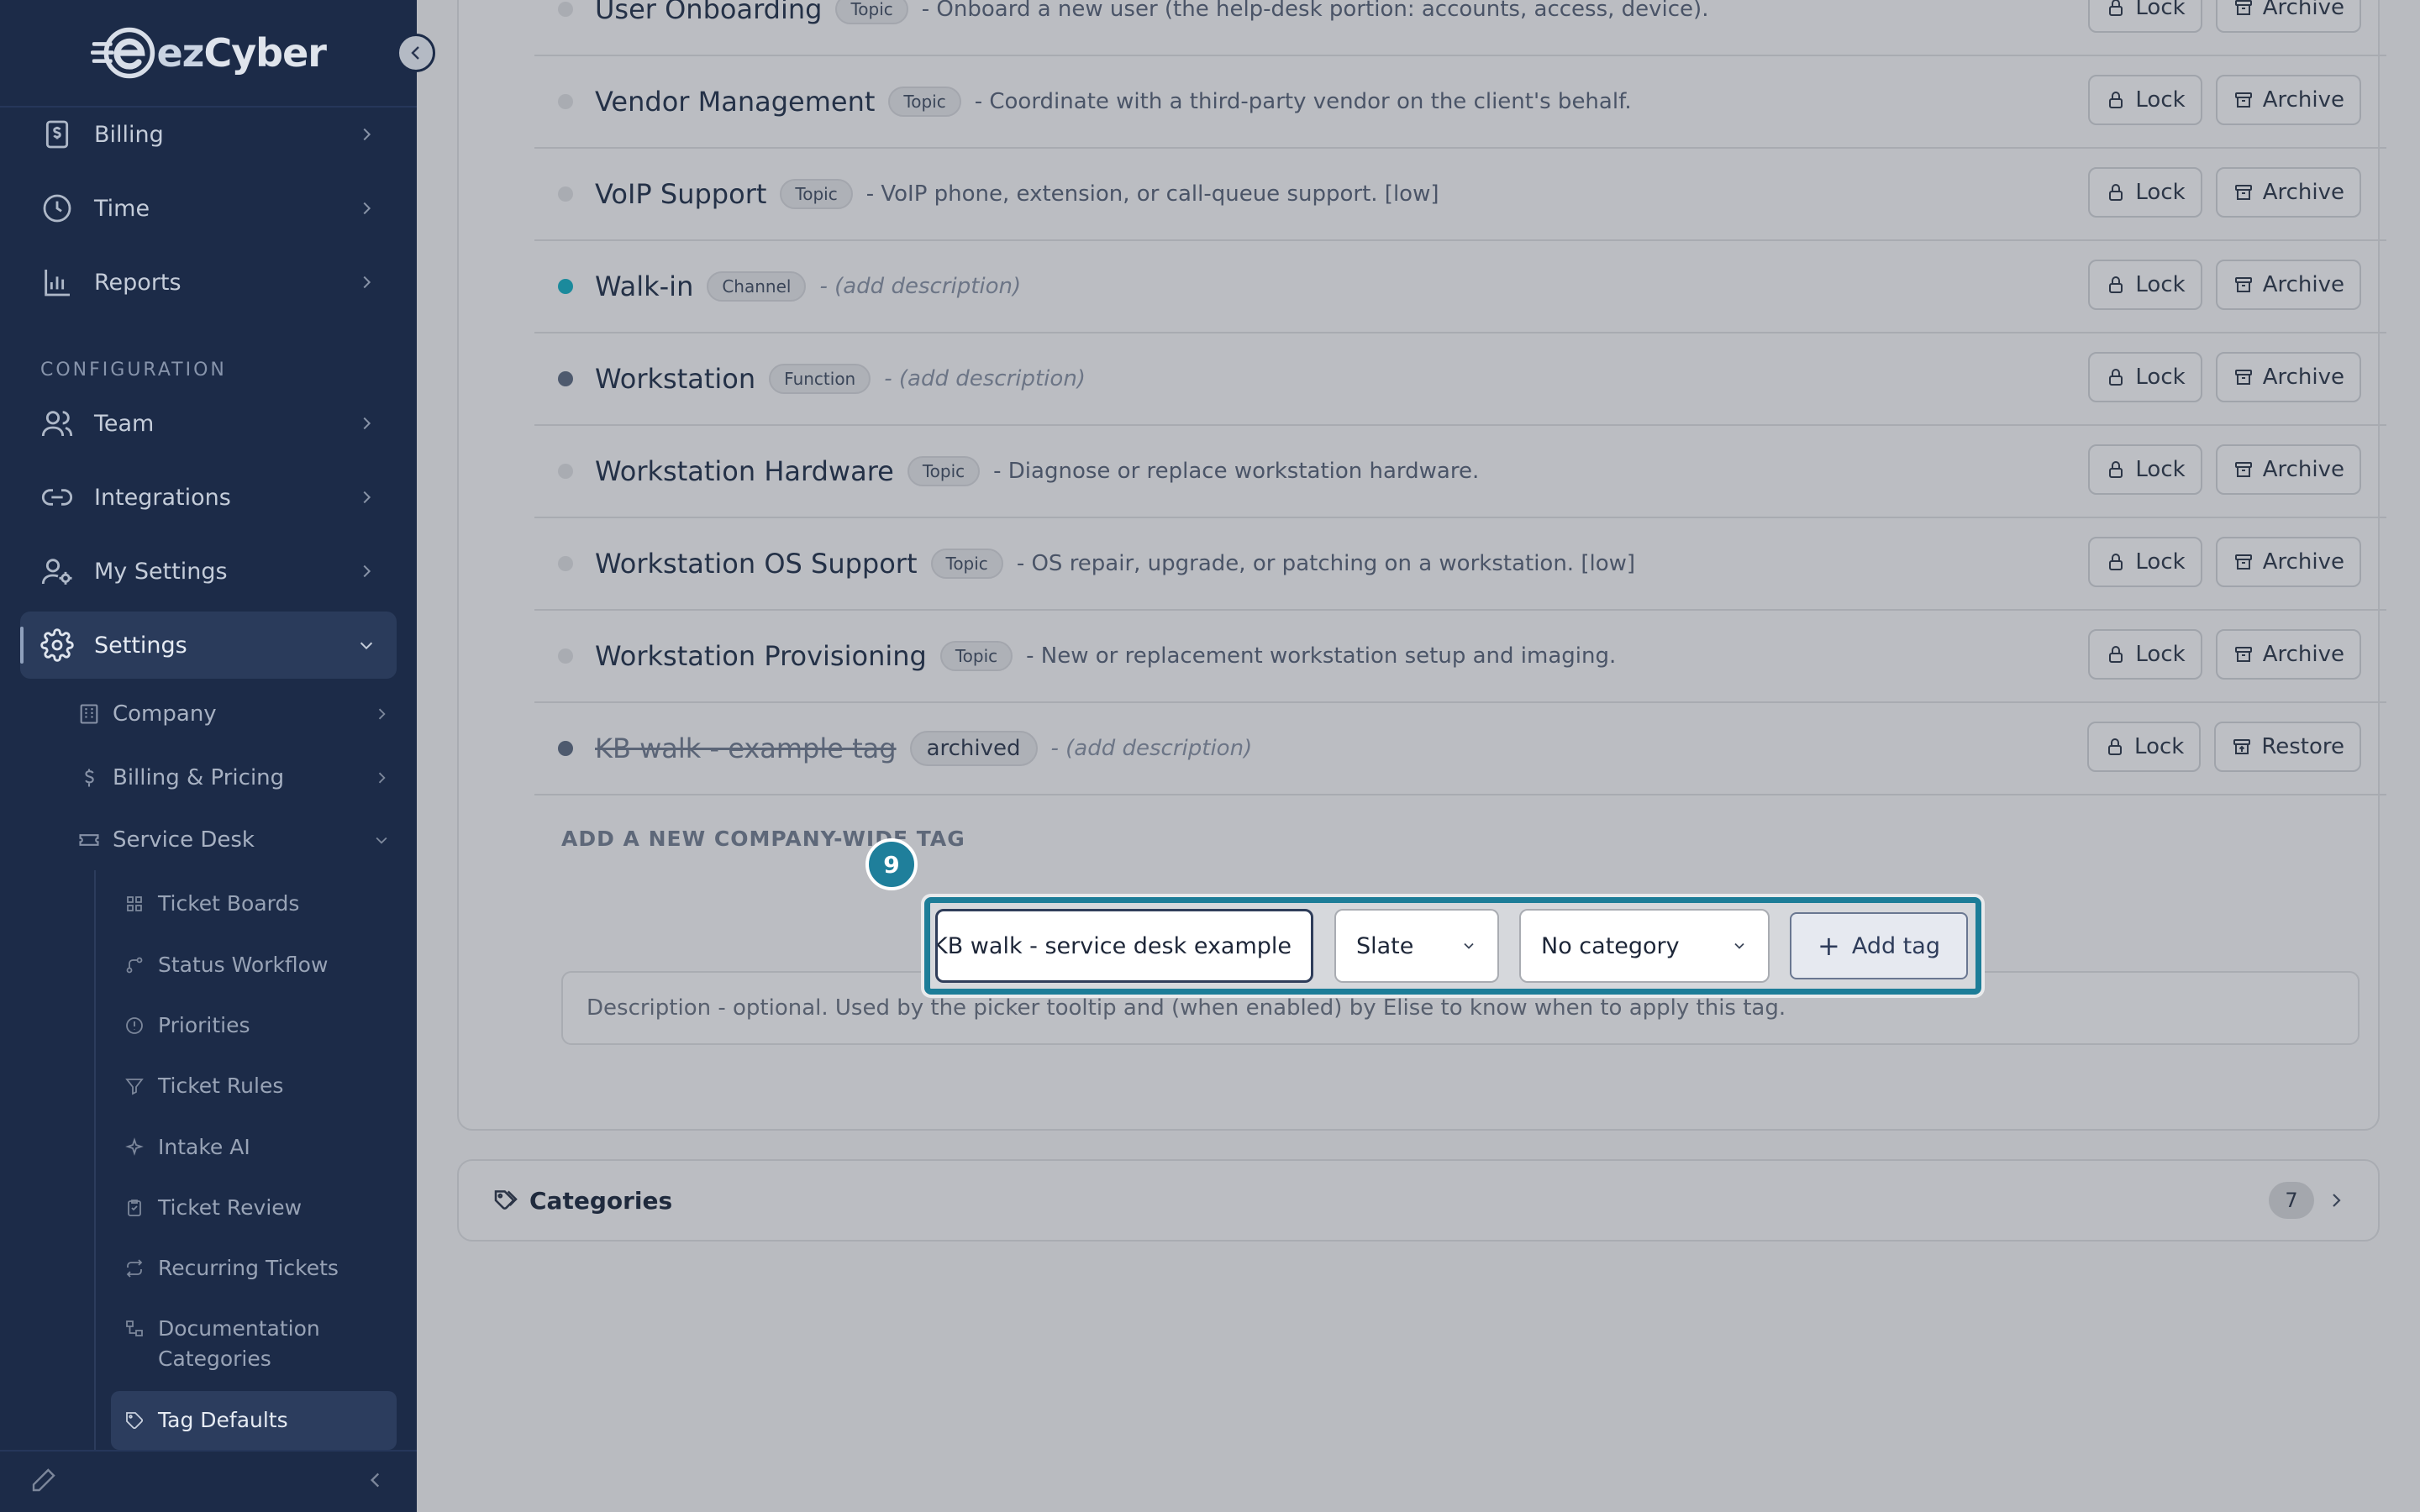  I want to click on subnav-company: Company, so click(235, 714).